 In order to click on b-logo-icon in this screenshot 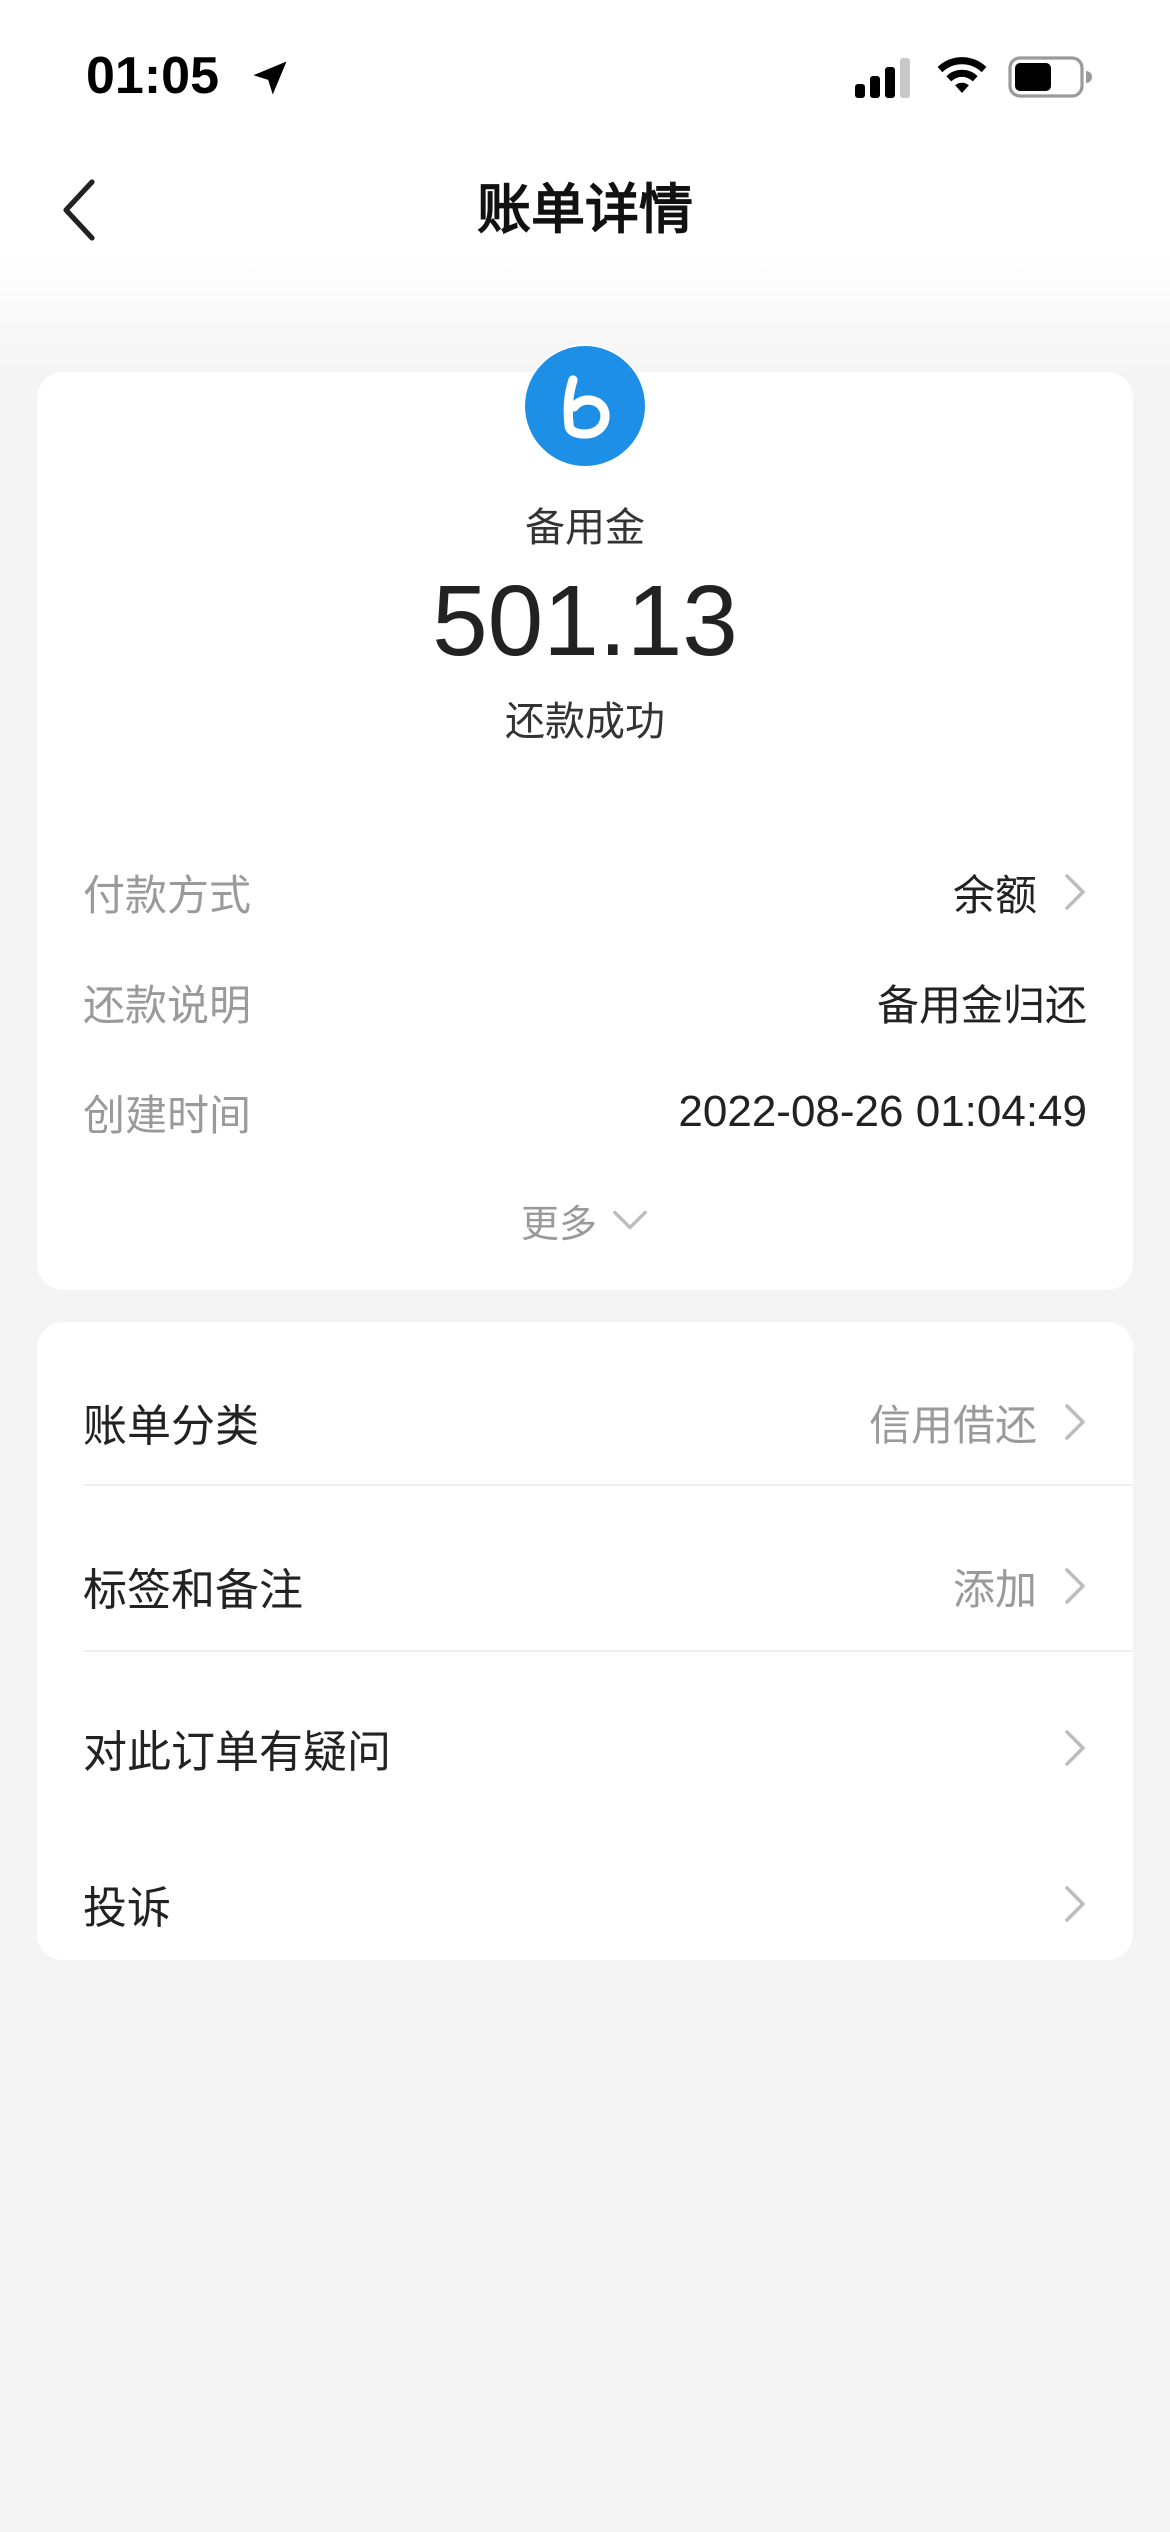, I will do `click(586, 407)`.